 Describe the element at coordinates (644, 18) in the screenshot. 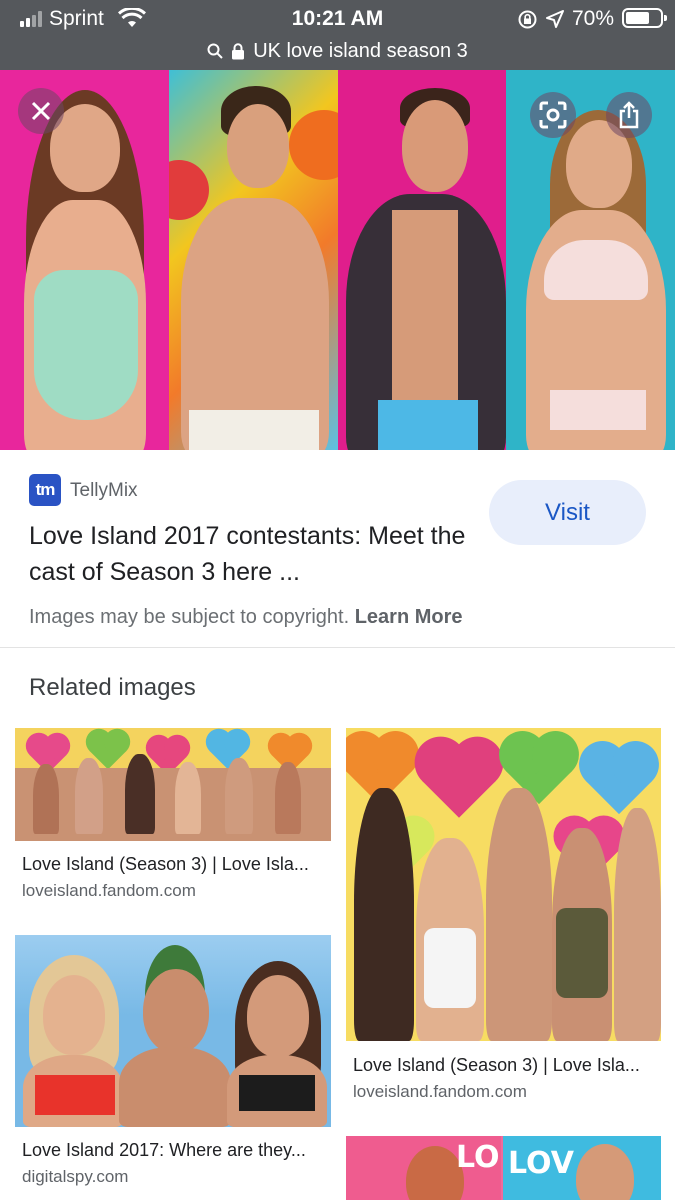

I see `battery-icon` at that location.